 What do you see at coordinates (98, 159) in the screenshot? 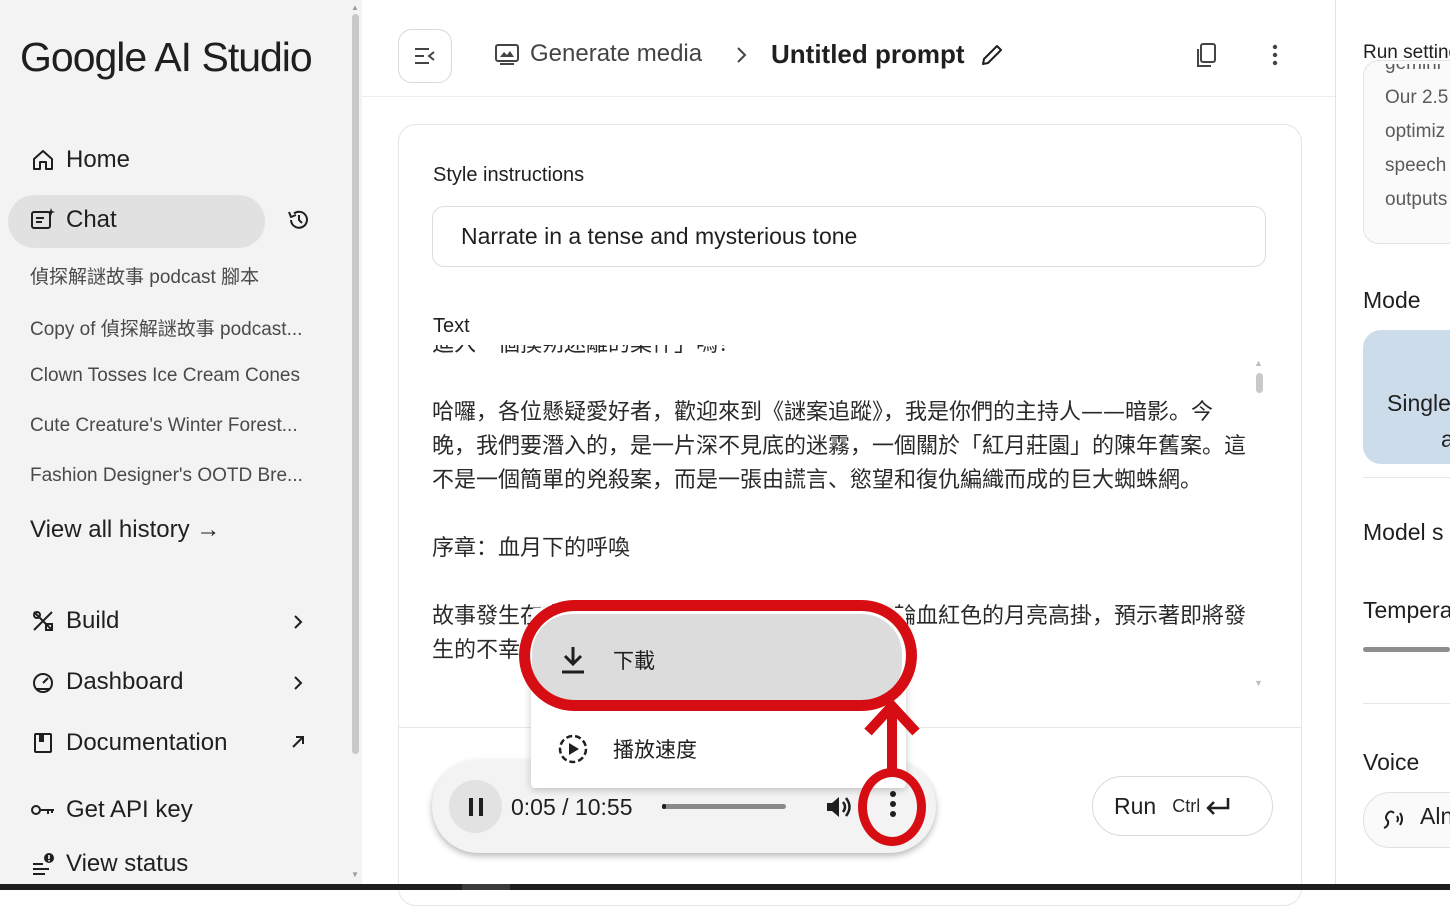
I see `nav-item-label: Home` at bounding box center [98, 159].